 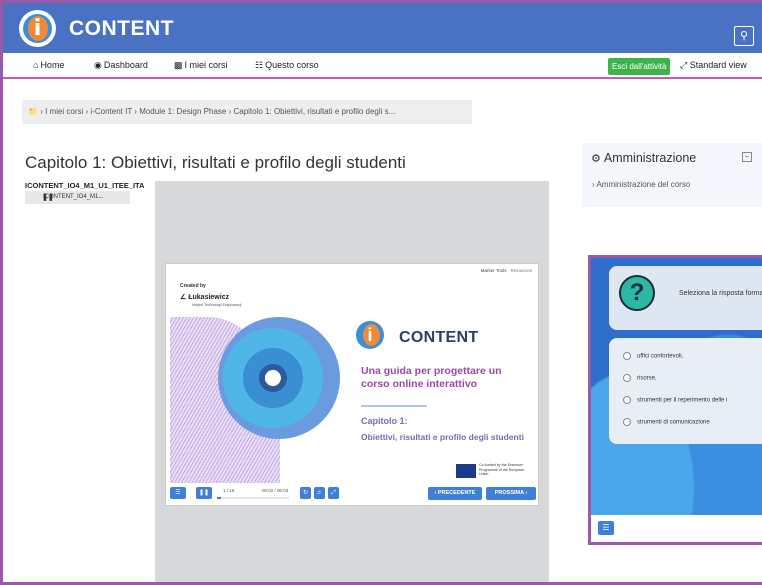 What do you see at coordinates (439, 337) in the screenshot?
I see `content-logo-text: CONTENT` at bounding box center [439, 337].